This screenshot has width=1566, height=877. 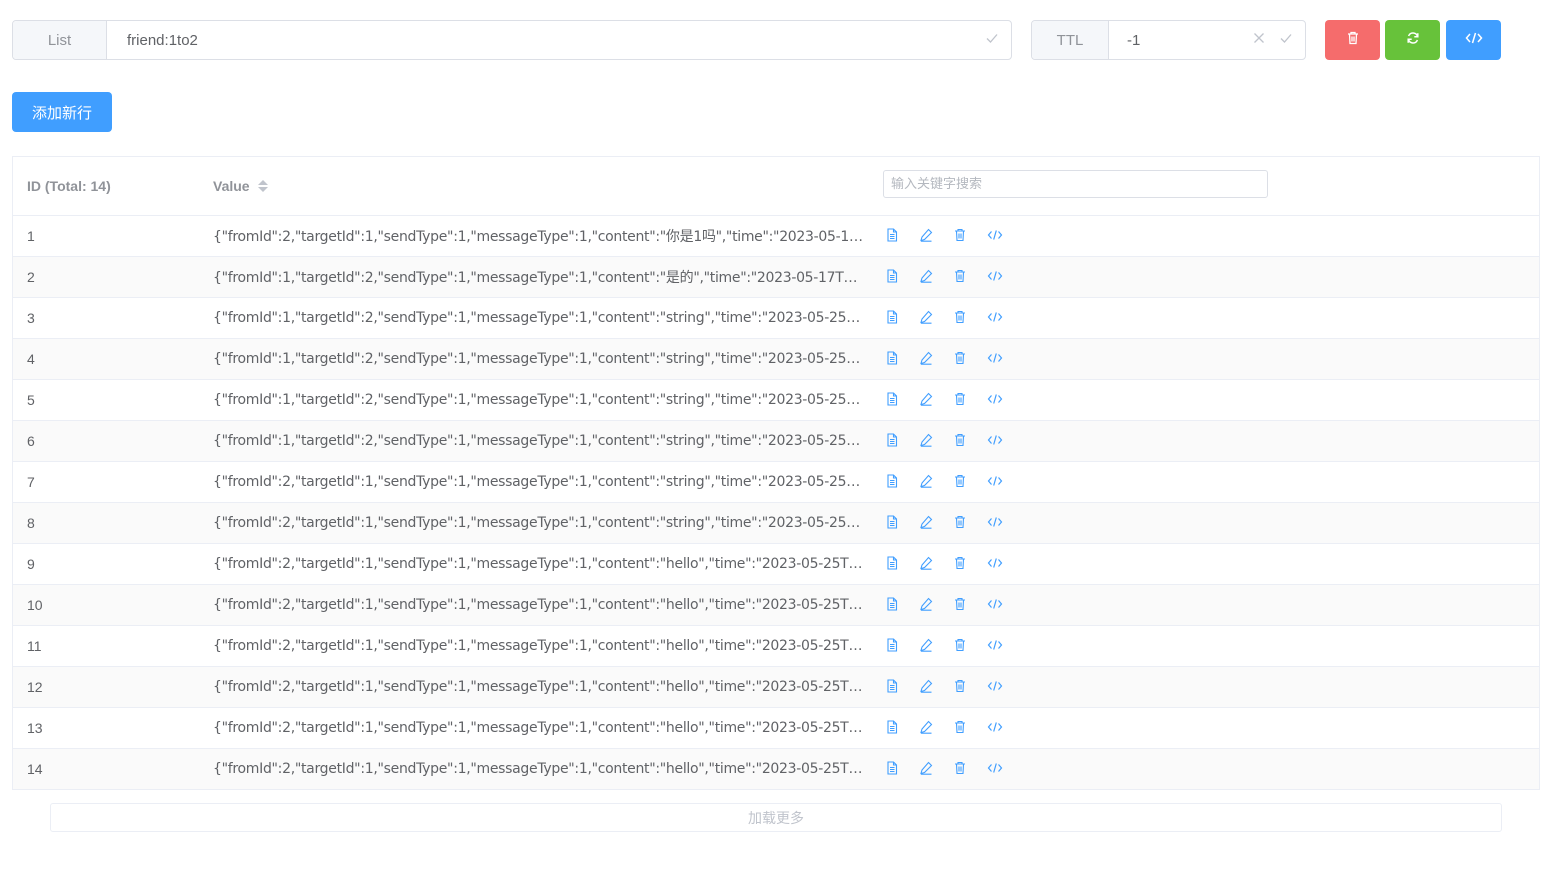 I want to click on ttl-field: -1, so click(x=1181, y=40).